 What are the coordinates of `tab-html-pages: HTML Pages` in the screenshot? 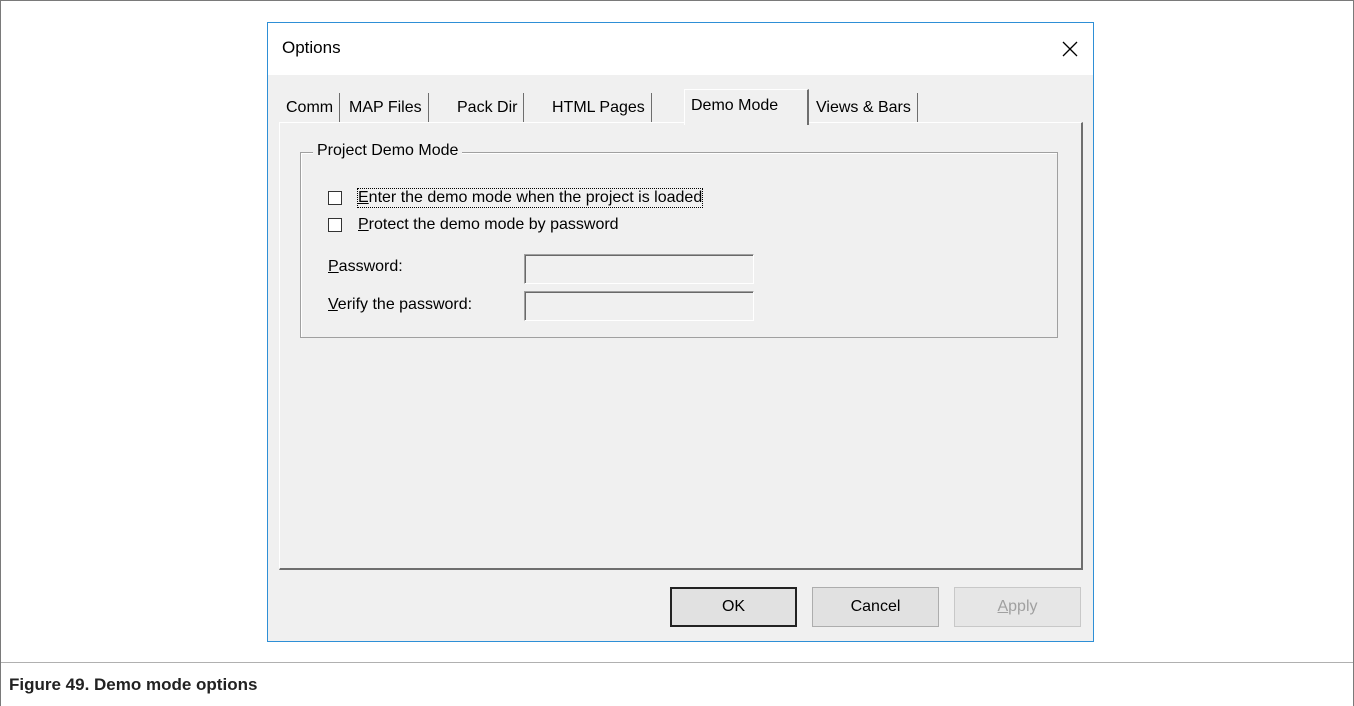 It's located at (599, 108).